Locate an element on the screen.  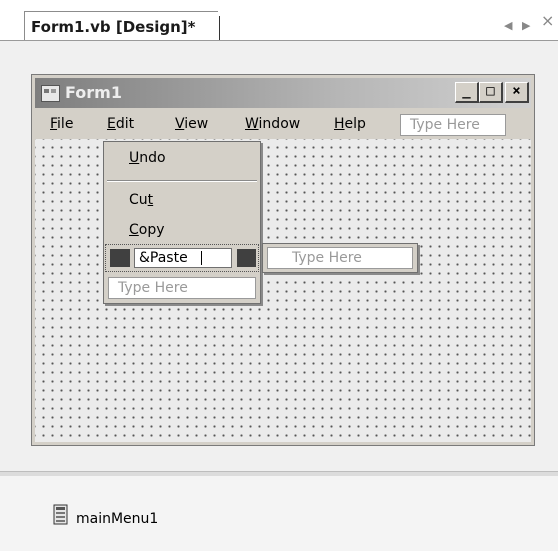
form-icon is located at coordinates (50, 93).